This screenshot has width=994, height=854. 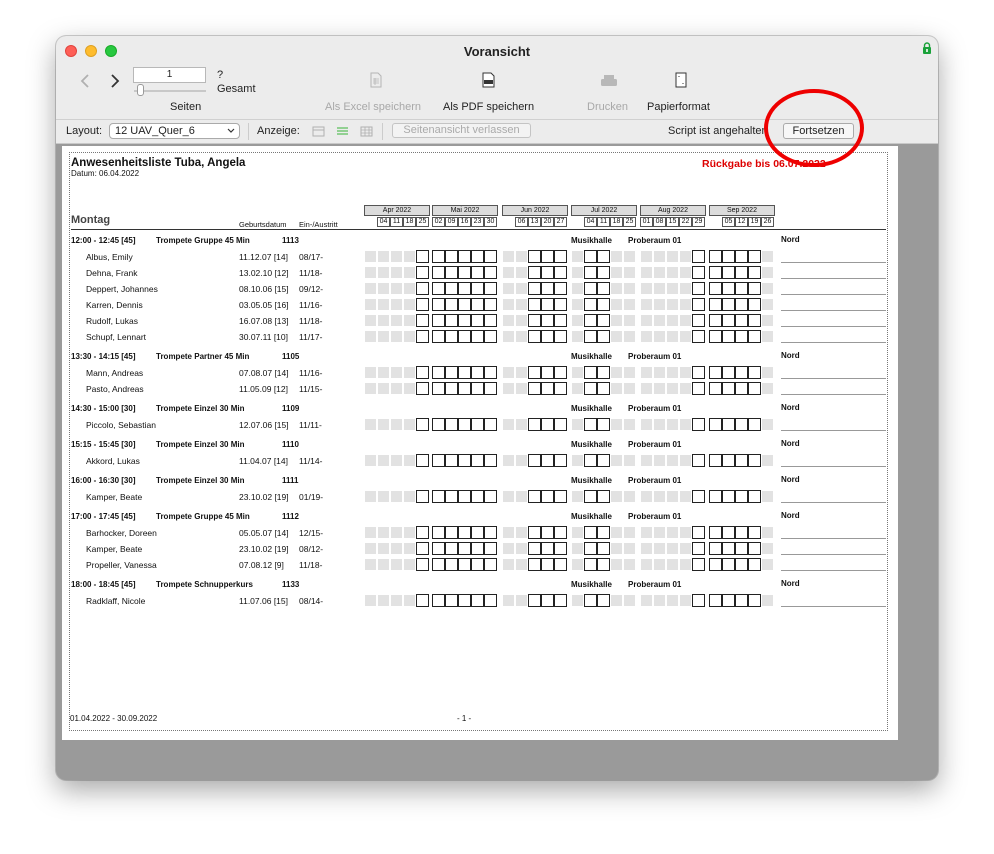 What do you see at coordinates (115, 81) in the screenshot?
I see `next-page-icon` at bounding box center [115, 81].